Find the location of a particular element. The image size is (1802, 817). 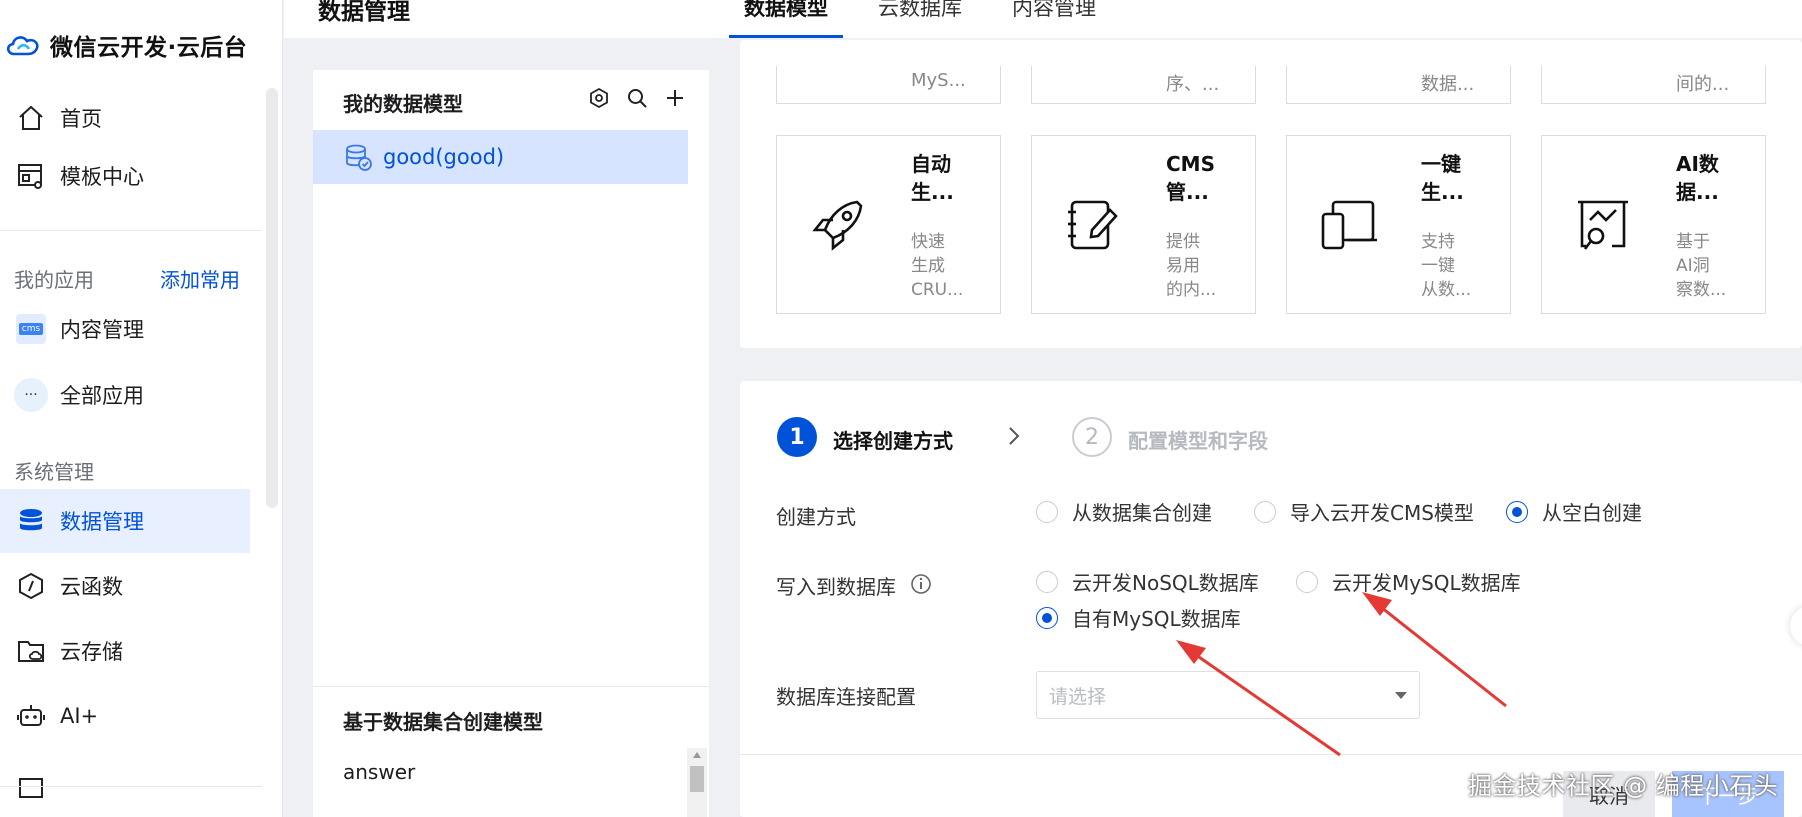

settings-icon is located at coordinates (599, 98).